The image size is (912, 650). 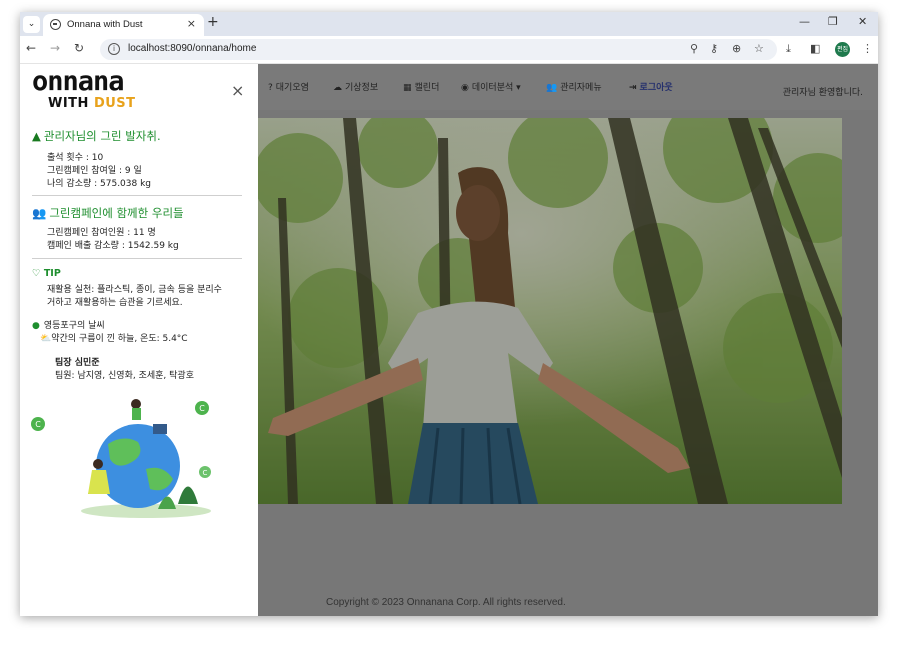 I want to click on calendar-icon: ▦, so click(x=407, y=88).